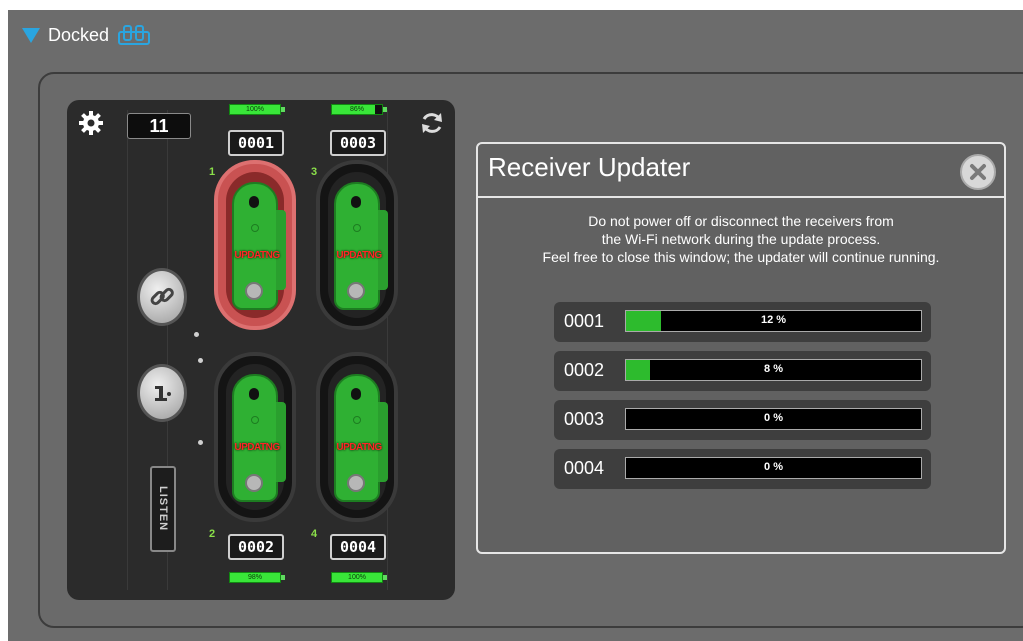  Describe the element at coordinates (359, 109) in the screenshot. I see `battery-slot-3: 86%` at that location.